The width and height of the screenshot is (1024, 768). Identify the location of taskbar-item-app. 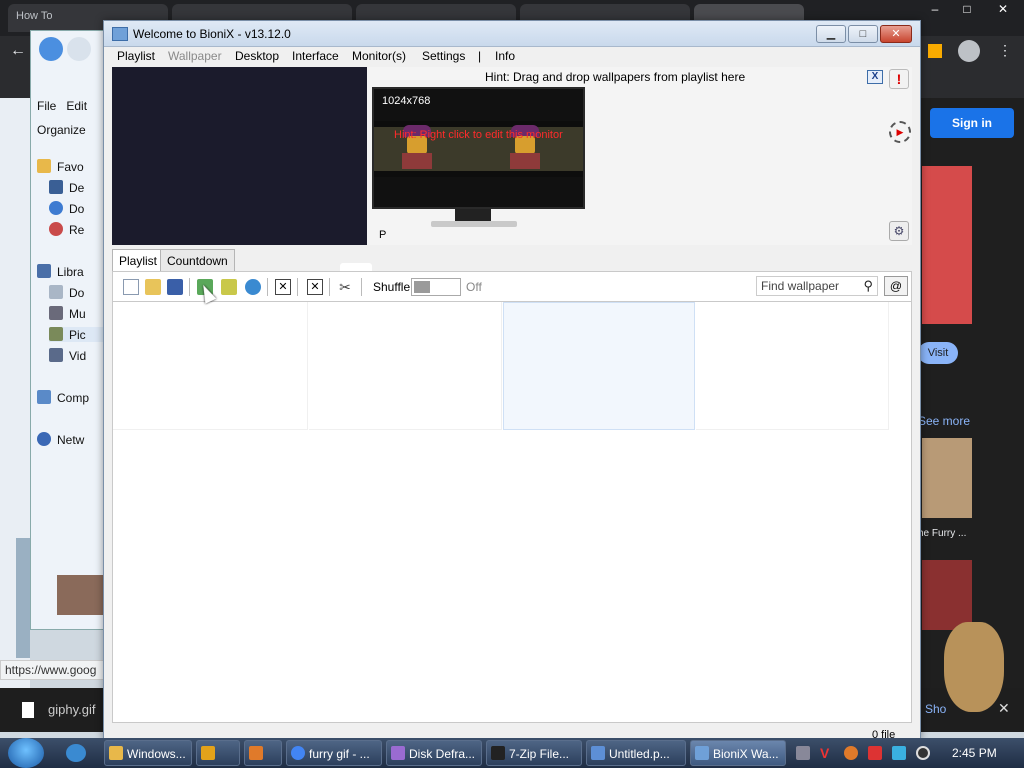
(263, 753).